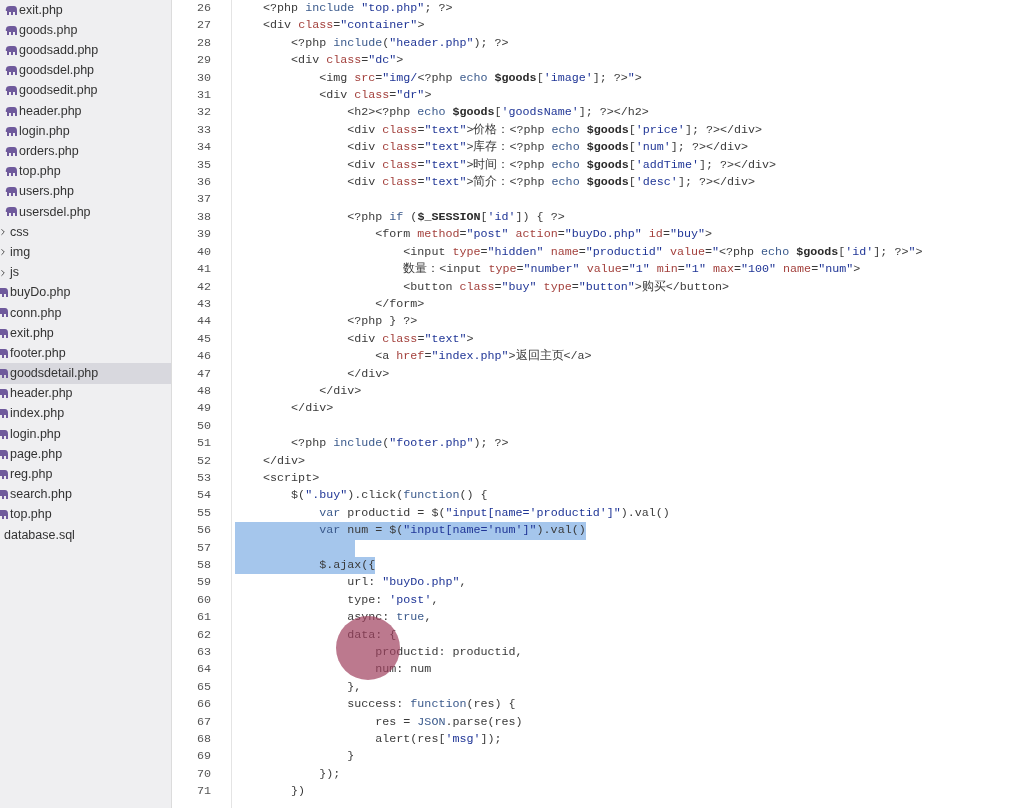 The image size is (1032, 808). I want to click on line-number: 59, so click(203, 583).